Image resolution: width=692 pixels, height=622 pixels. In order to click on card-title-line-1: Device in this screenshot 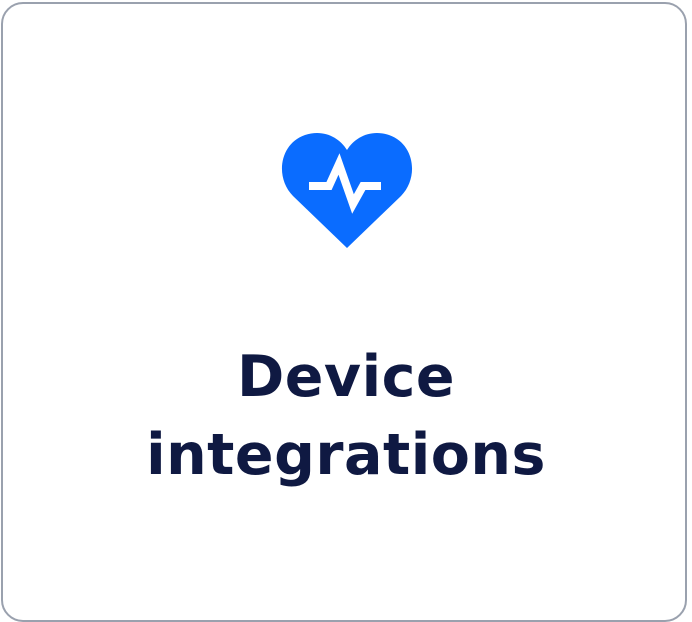, I will do `click(346, 377)`.